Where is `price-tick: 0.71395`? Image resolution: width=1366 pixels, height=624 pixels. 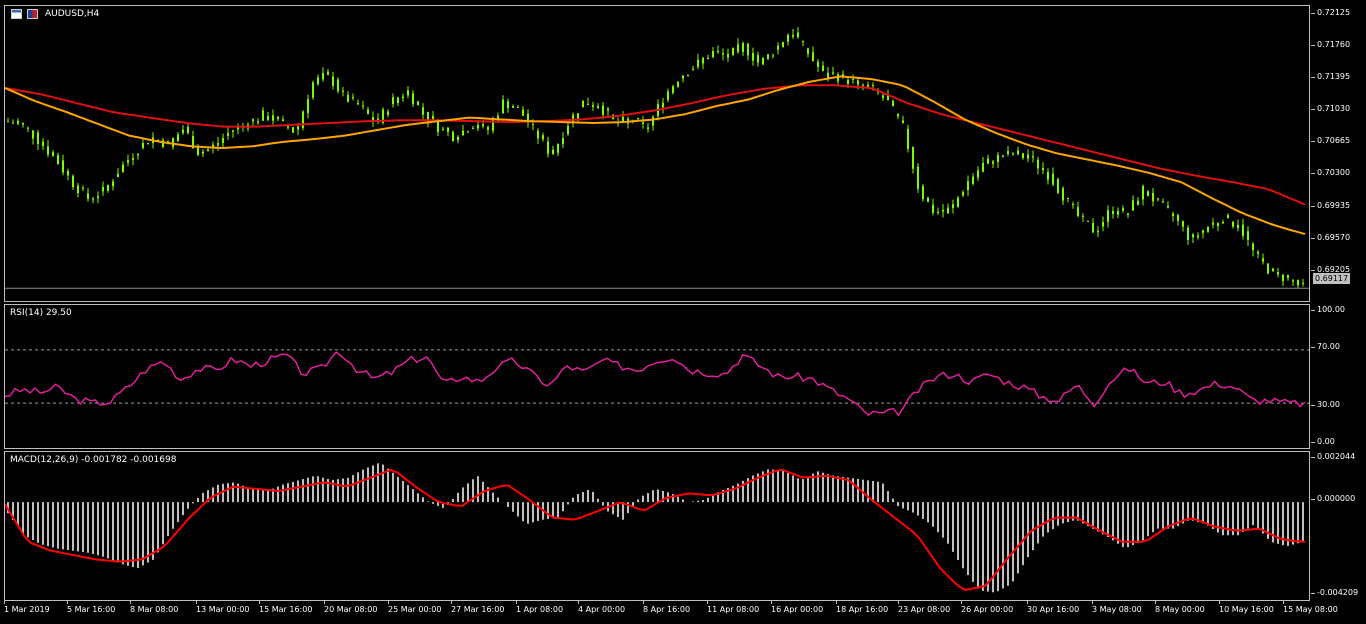 price-tick: 0.71395 is located at coordinates (1330, 76).